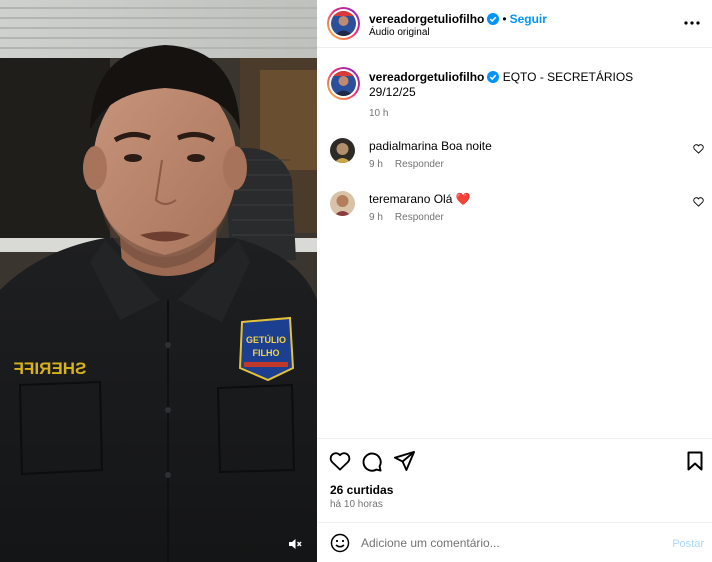  Describe the element at coordinates (496, 543) in the screenshot. I see `comment-input` at that location.